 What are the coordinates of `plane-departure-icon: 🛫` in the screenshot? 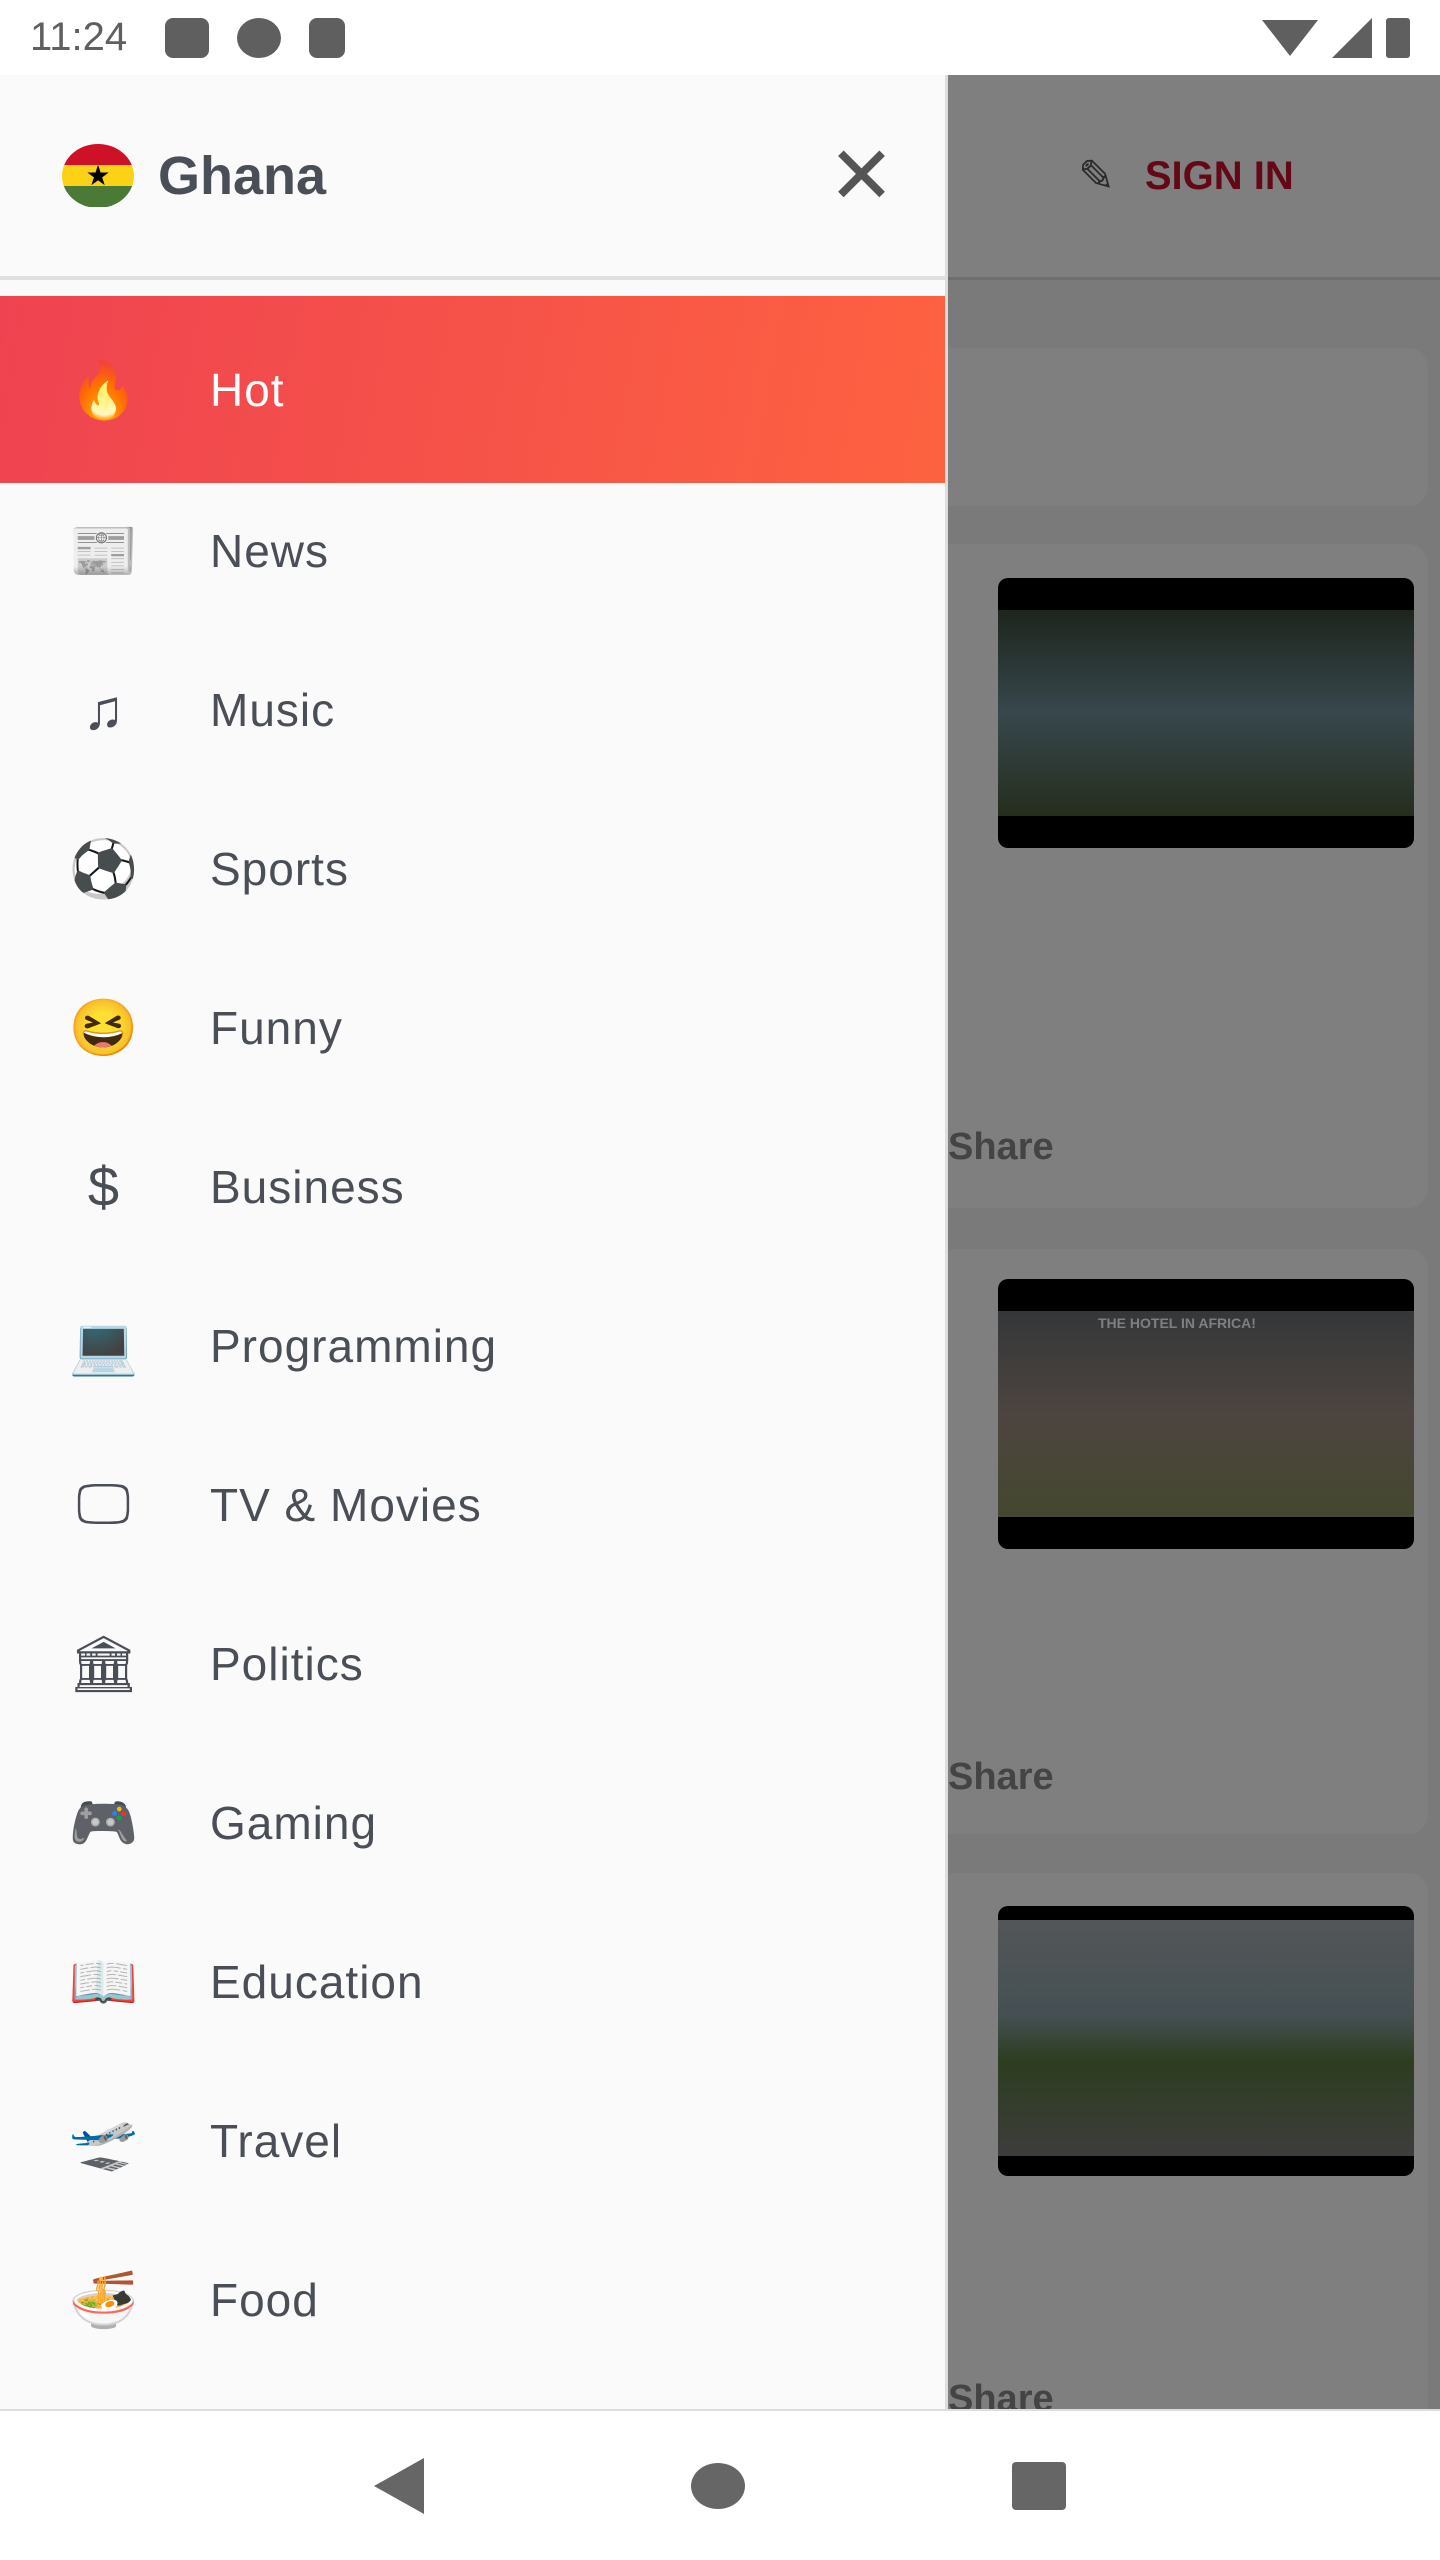 It's located at (104, 2140).